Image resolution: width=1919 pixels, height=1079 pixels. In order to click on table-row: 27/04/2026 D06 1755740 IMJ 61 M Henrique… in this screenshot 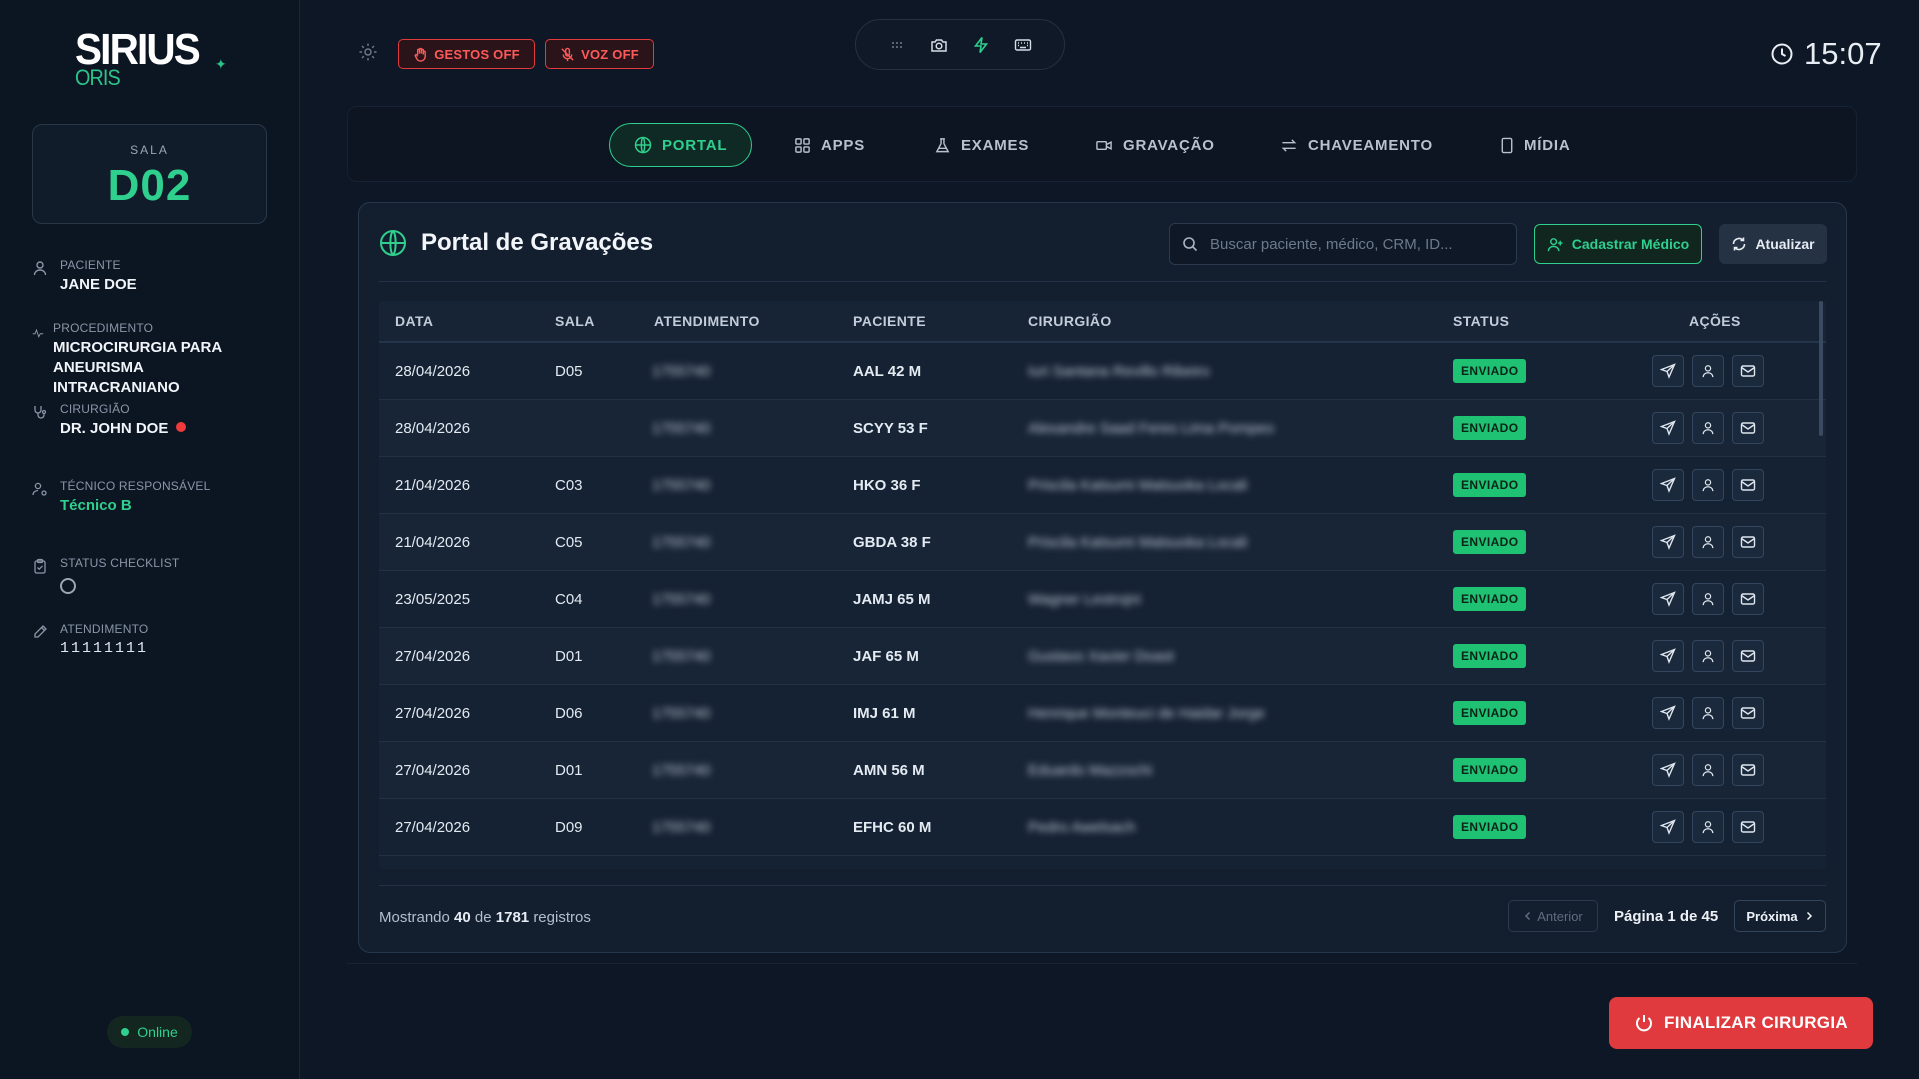, I will do `click(1102, 713)`.